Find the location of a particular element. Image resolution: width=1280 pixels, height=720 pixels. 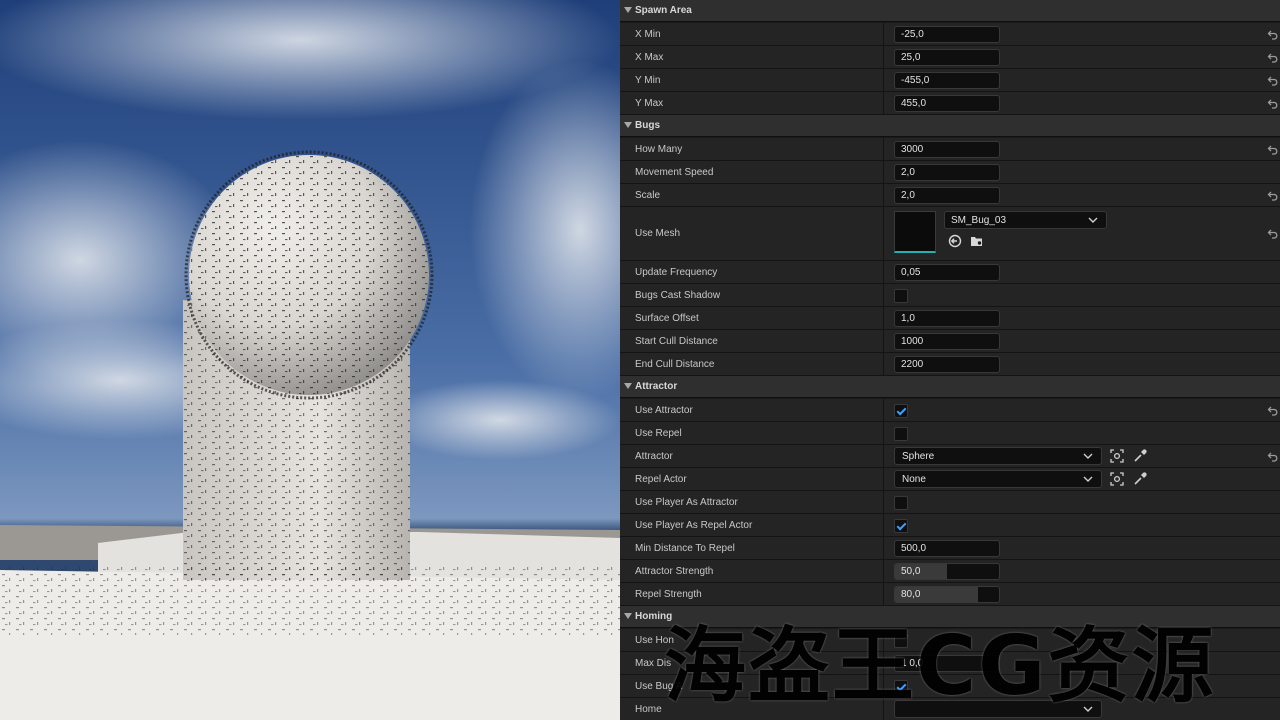

attractor-strength-input: 50,0 is located at coordinates (947, 571).